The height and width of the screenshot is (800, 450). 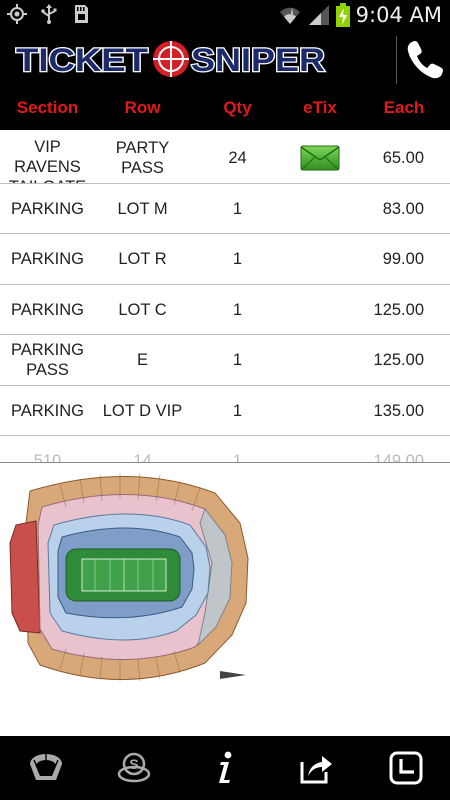 I want to click on column-header-row: Section Row Qty eTix Each, so click(x=225, y=110).